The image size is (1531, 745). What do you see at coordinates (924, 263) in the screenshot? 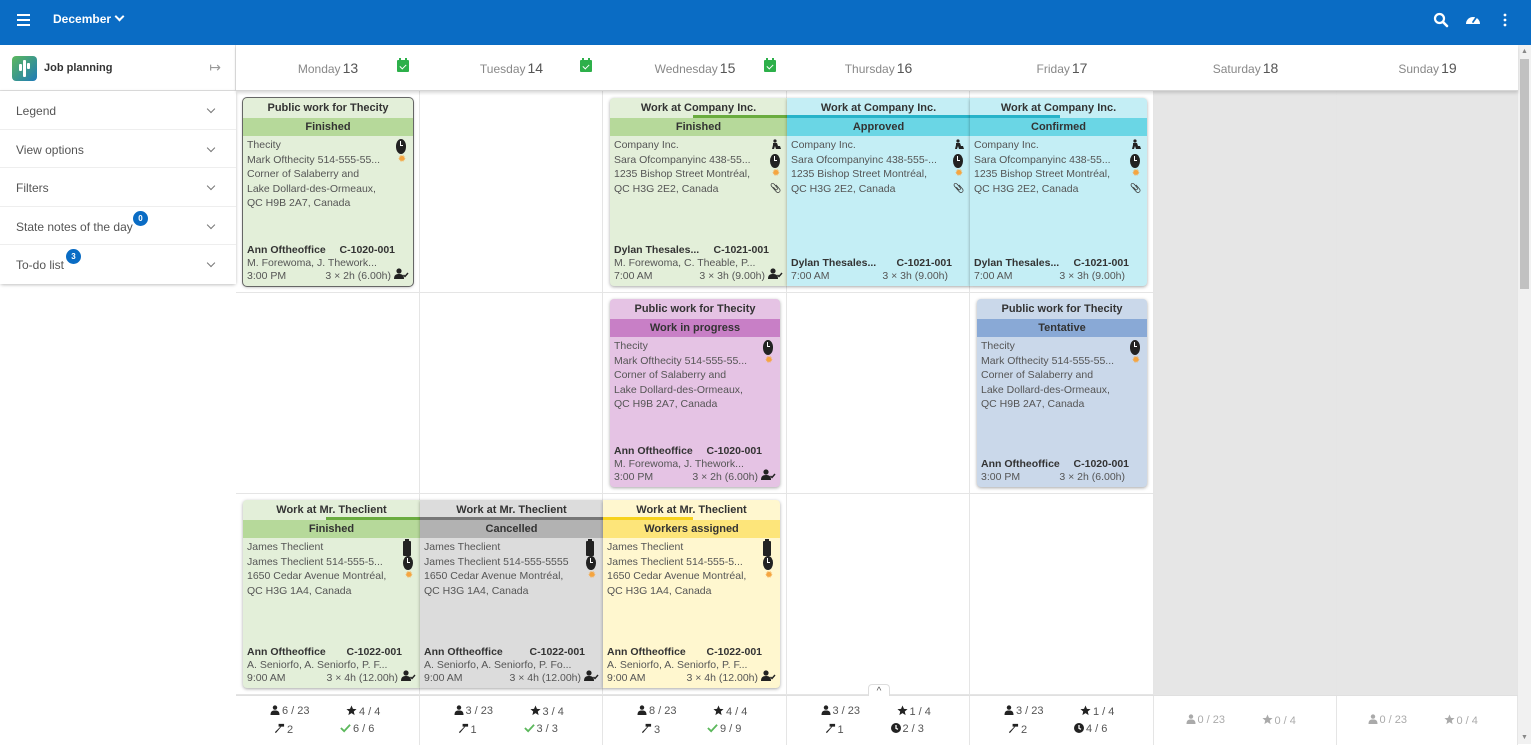
I see `job-number: C-1021-001` at bounding box center [924, 263].